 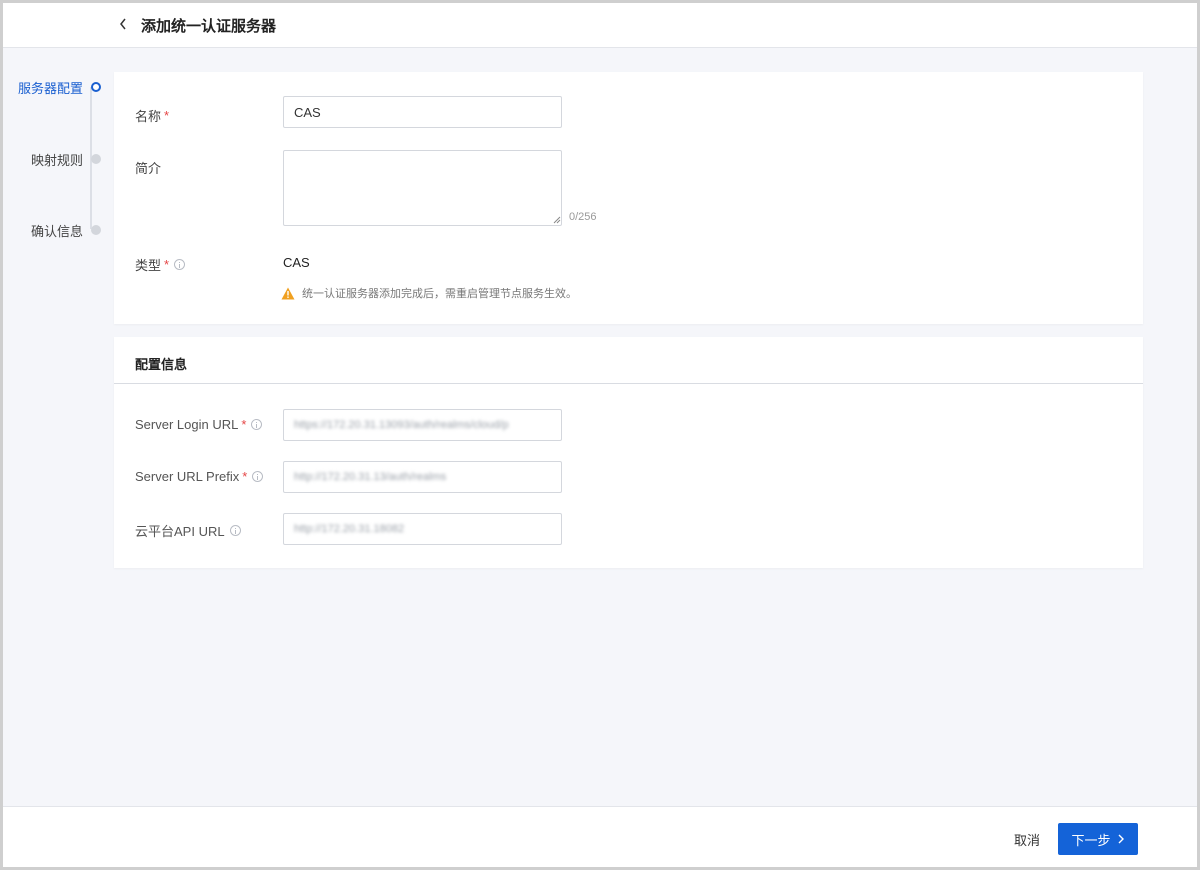 I want to click on stepper: 服务器配置 映射规则 确认信息, so click(x=58, y=168).